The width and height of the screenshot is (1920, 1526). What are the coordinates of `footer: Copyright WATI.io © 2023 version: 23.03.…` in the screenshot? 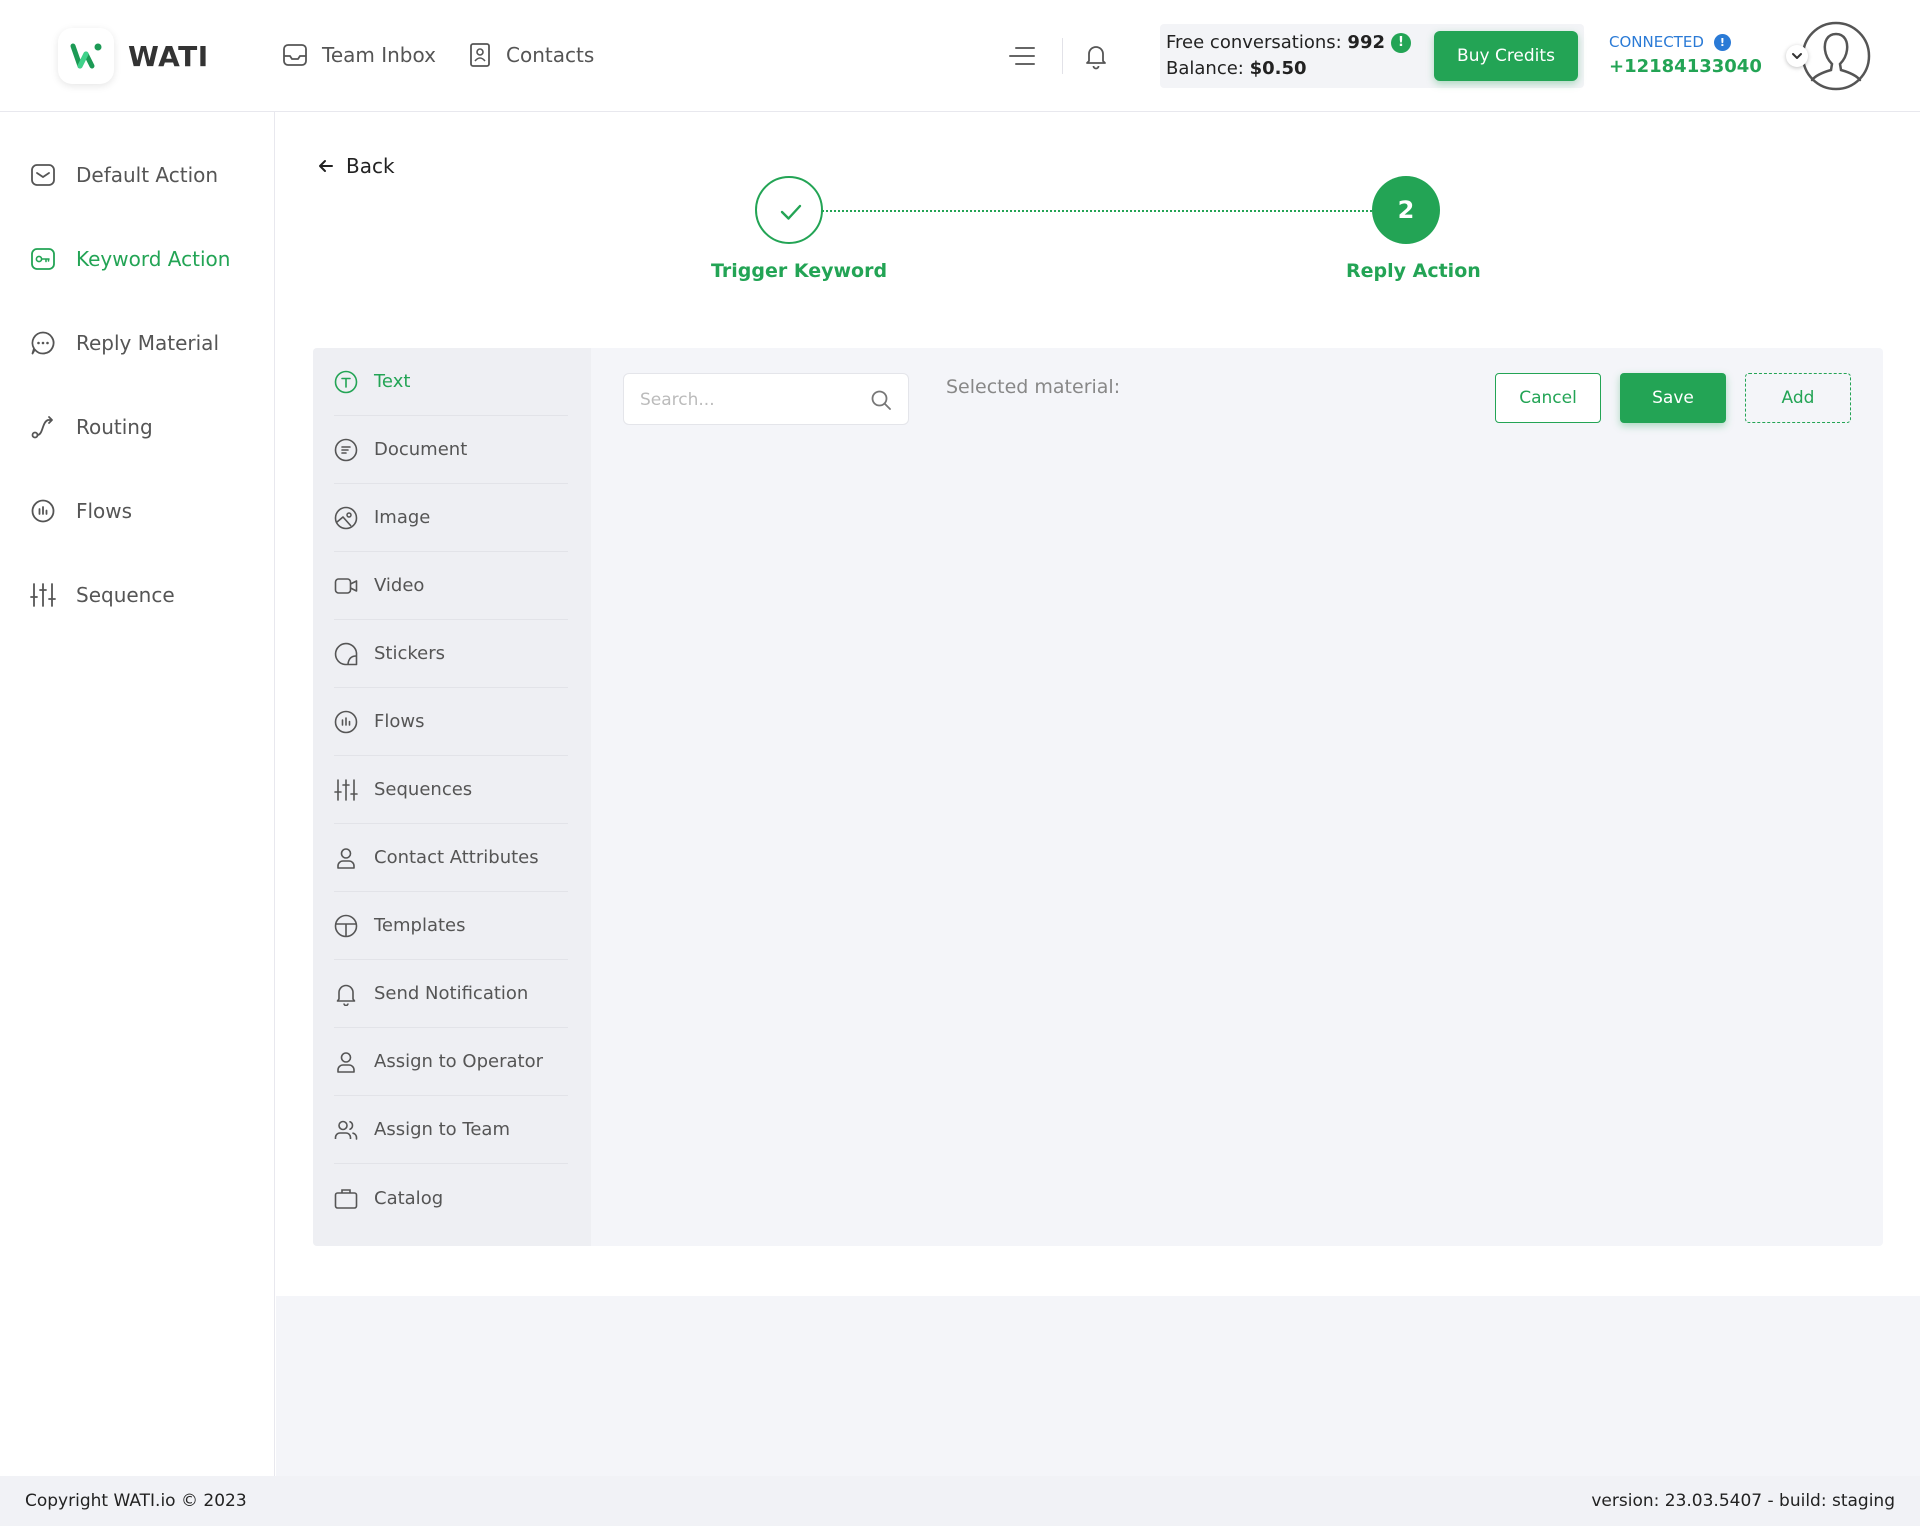 It's located at (960, 1501).